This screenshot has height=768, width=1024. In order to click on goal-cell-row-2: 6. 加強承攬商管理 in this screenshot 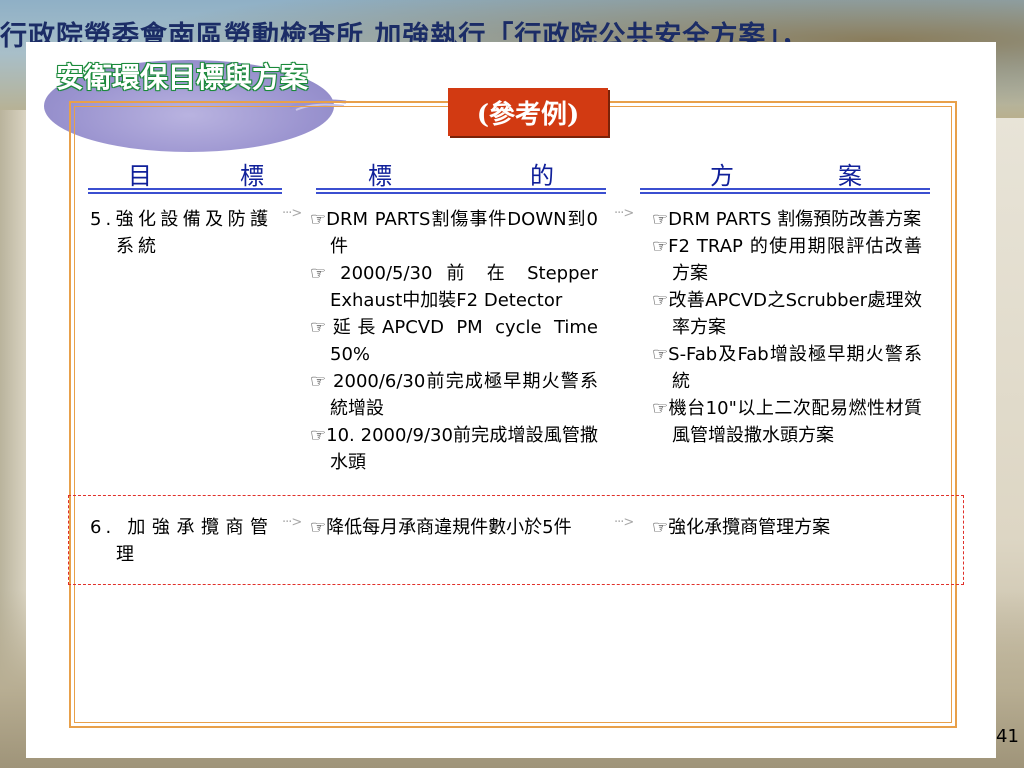, I will do `click(181, 541)`.